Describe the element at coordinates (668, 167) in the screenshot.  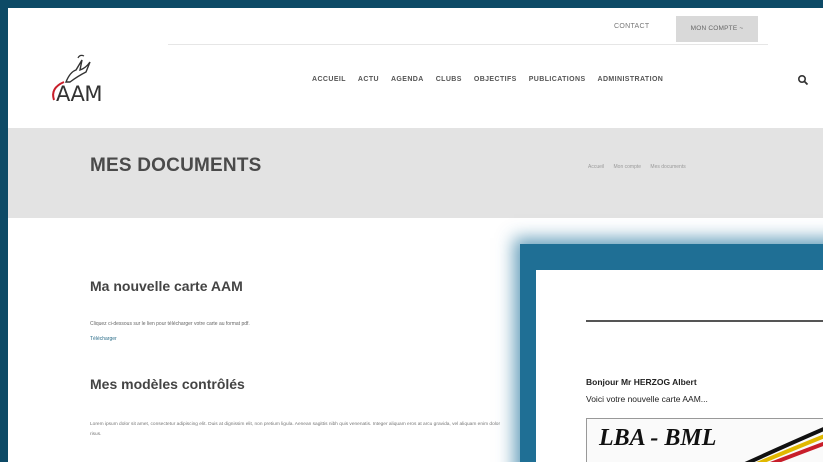
I see `breadcrumb-current: Mes documents` at that location.